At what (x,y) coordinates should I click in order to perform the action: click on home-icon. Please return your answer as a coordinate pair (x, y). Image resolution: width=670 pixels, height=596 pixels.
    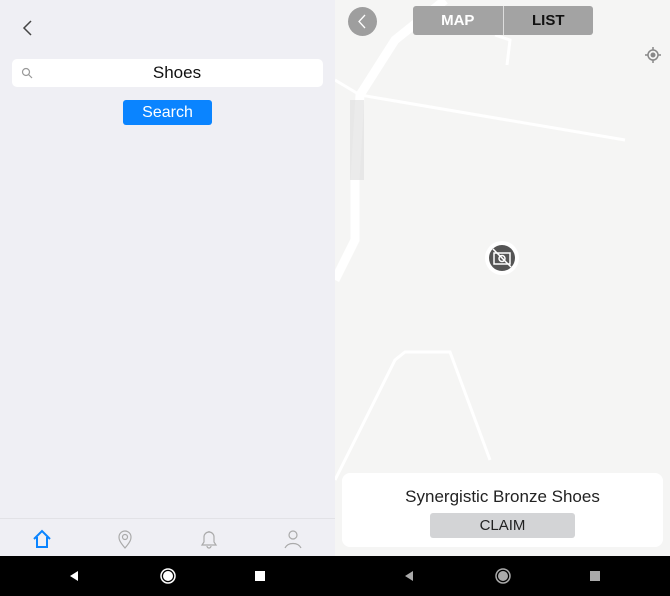
    Looking at the image, I should click on (42, 539).